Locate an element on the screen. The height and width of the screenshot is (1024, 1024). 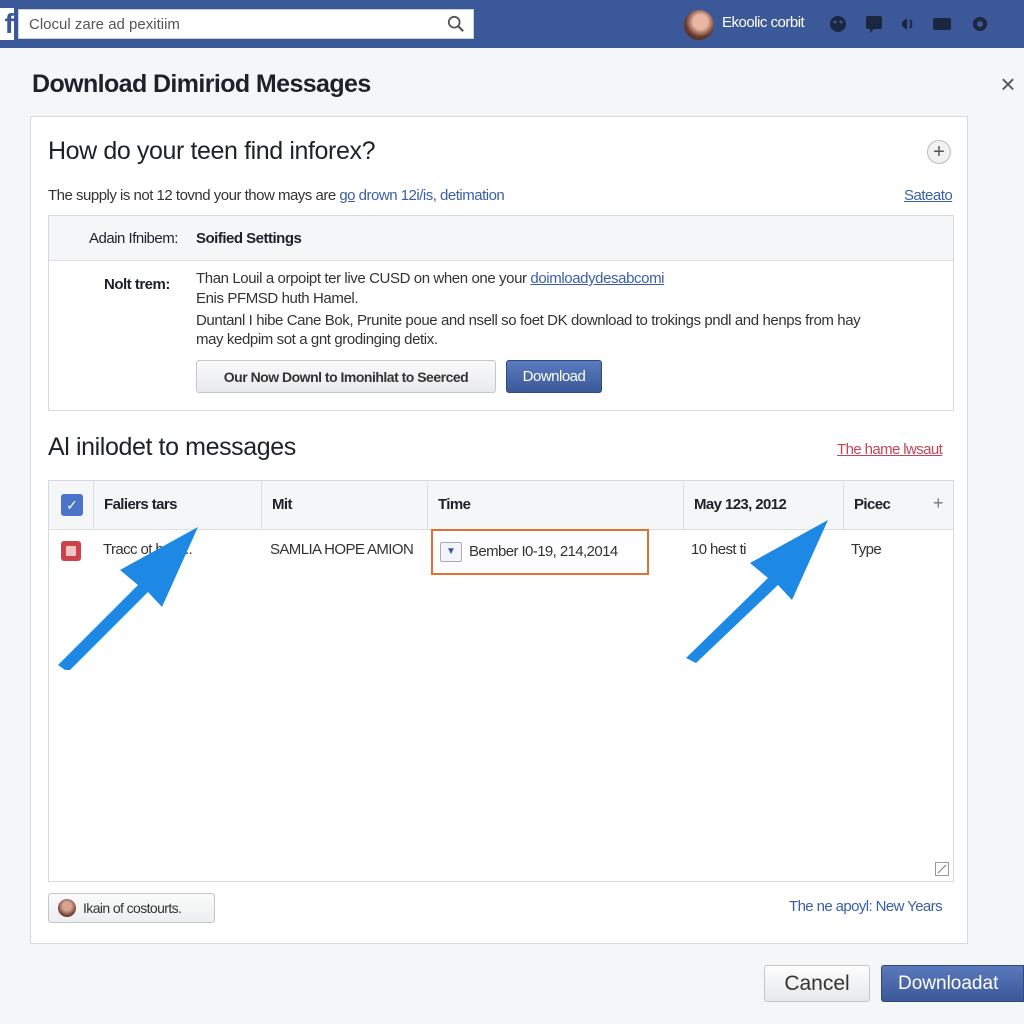
settings-value: Soified Settings is located at coordinates (249, 238).